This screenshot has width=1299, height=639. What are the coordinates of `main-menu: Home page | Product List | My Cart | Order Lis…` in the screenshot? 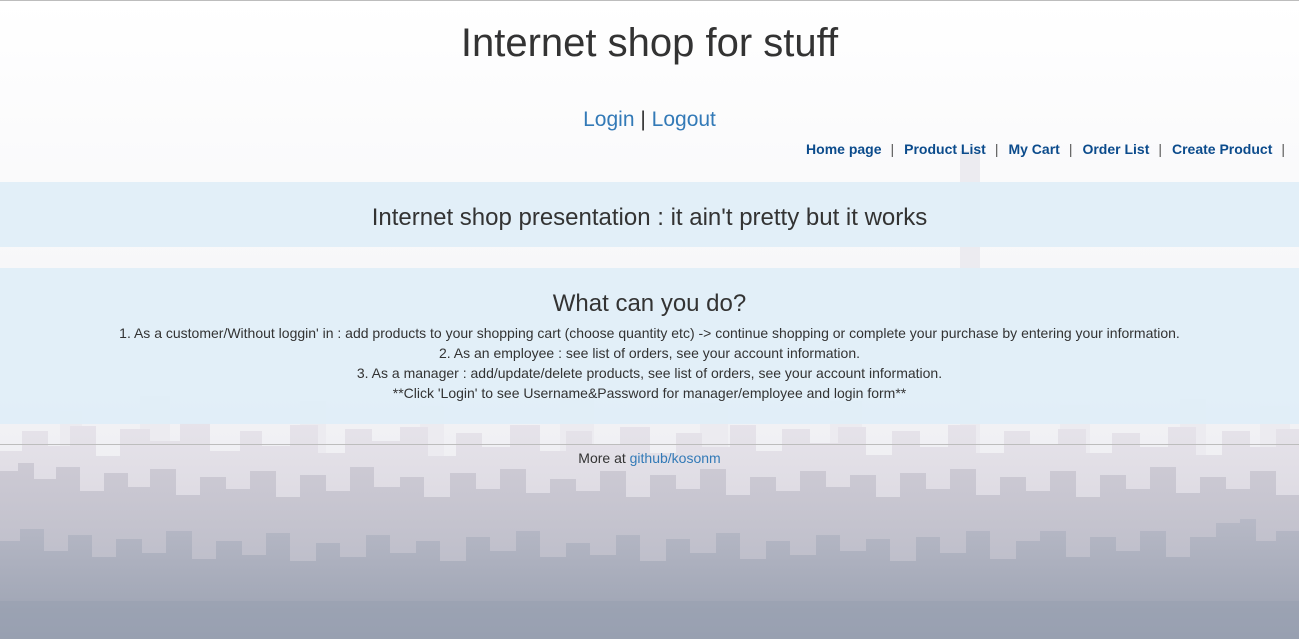 It's located at (1050, 149).